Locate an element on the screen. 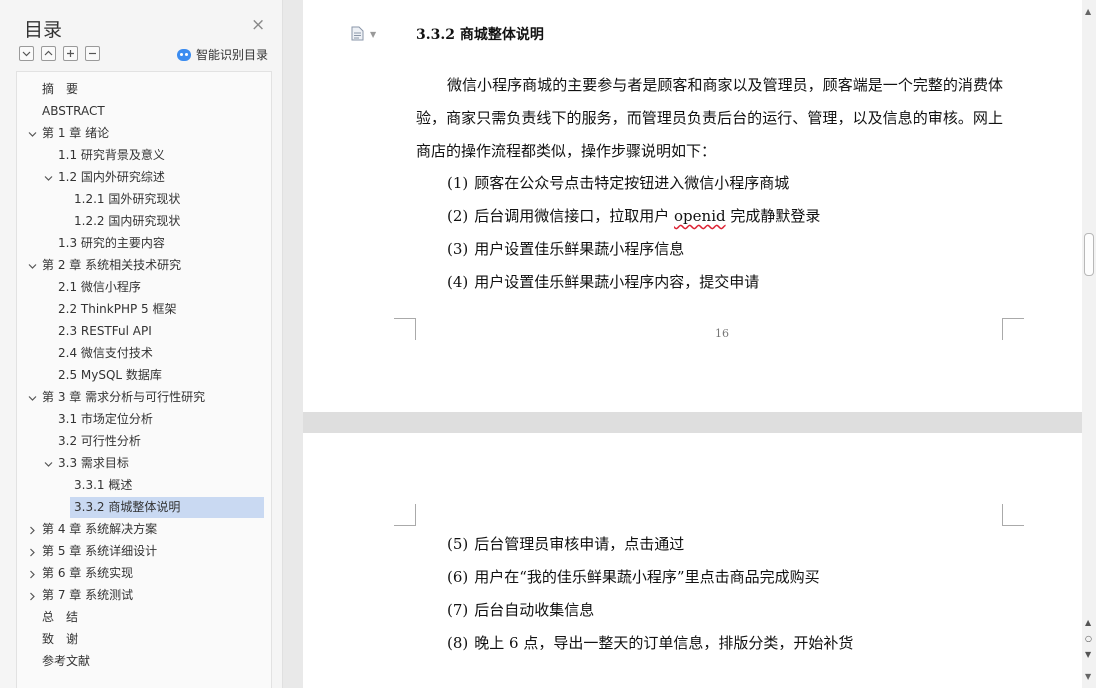 The width and height of the screenshot is (1096, 688). toc-item: 第 7 章 系统测试 is located at coordinates (82, 595).